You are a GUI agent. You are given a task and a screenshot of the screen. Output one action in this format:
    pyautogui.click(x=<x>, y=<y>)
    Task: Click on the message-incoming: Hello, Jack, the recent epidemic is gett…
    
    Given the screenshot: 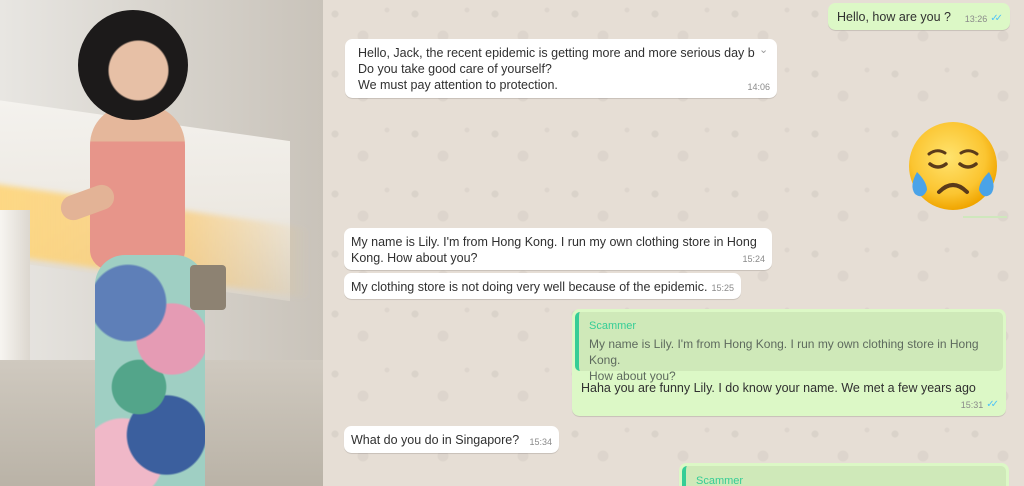 What is the action you would take?
    pyautogui.click(x=561, y=68)
    